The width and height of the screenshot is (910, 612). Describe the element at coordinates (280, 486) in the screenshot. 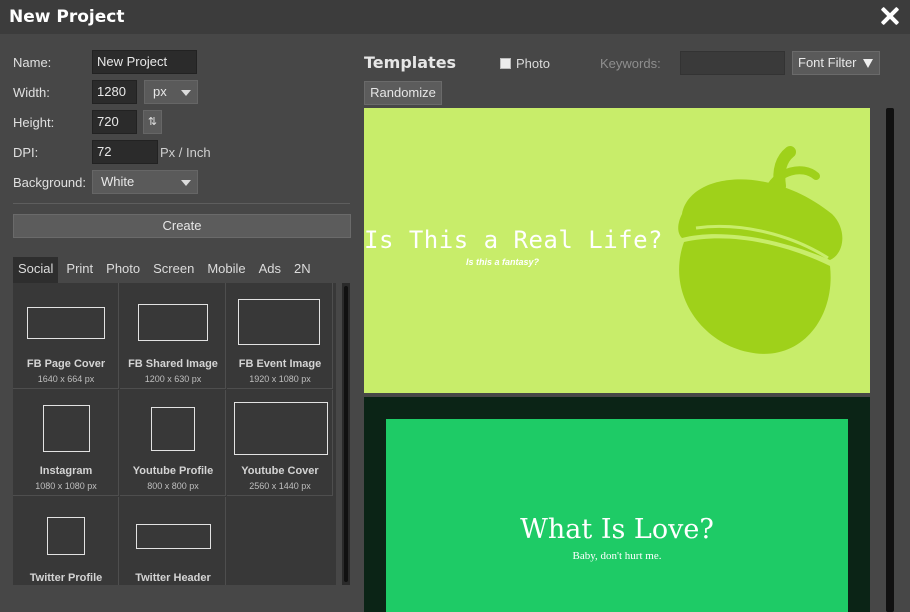

I see `preset-size: 2560 x 1440 px` at that location.